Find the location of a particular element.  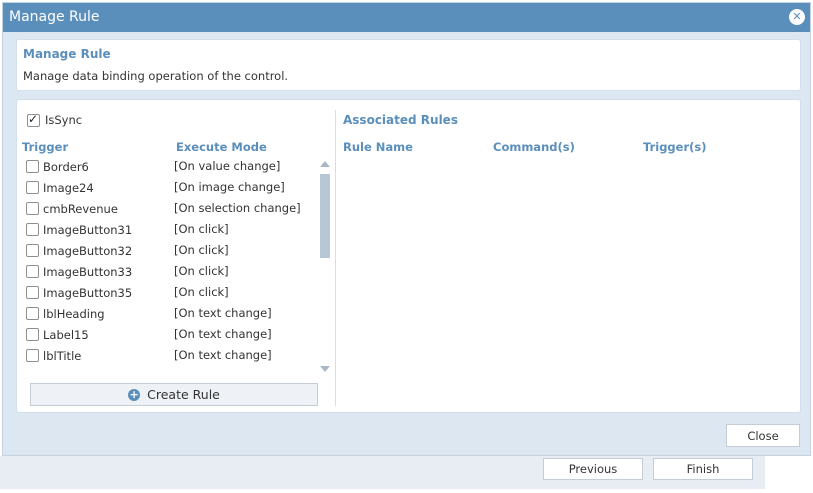

trigger-name: Border6 is located at coordinates (66, 167).